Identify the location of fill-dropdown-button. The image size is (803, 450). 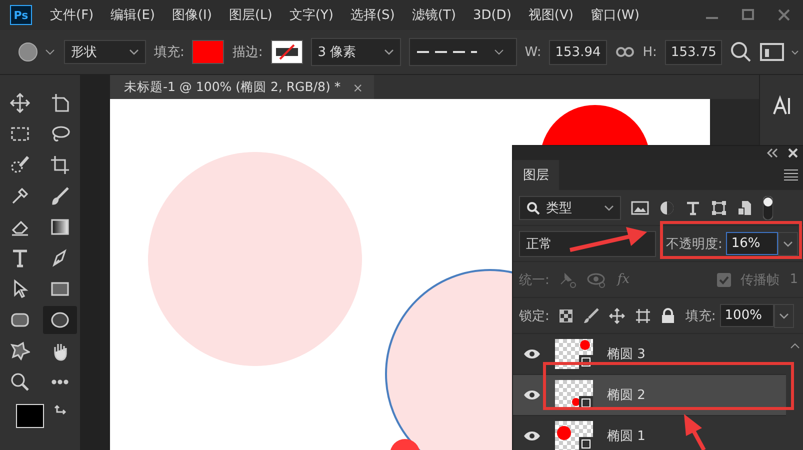
(784, 316).